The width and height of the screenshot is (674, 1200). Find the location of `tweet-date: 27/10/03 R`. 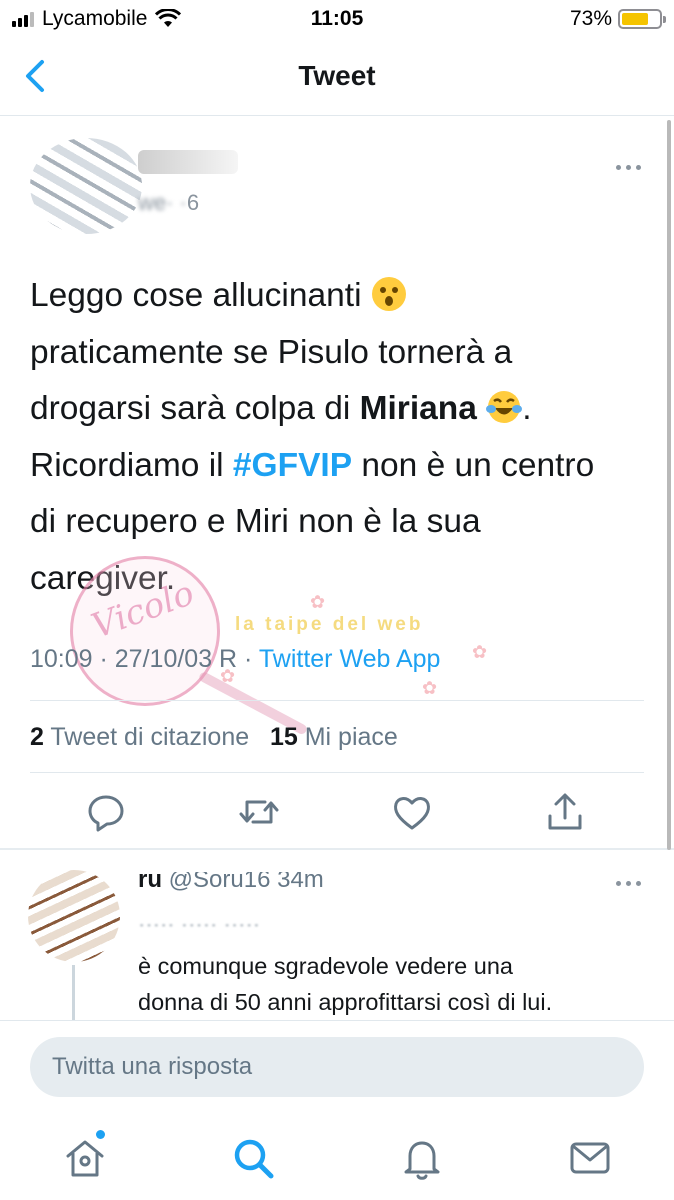

tweet-date: 27/10/03 R is located at coordinates (176, 659).